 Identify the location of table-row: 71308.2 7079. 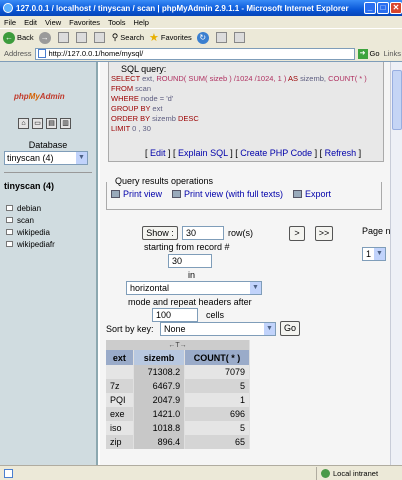
(178, 372).